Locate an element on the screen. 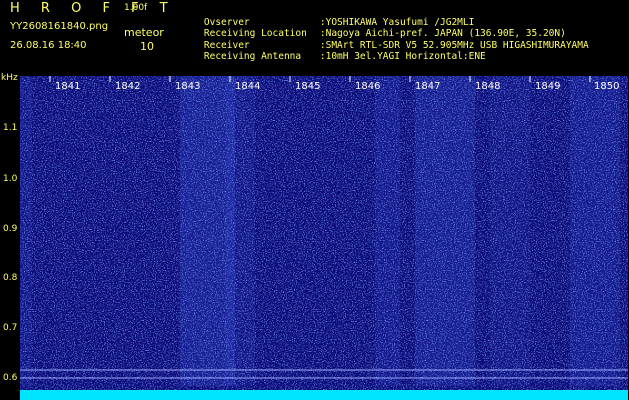 The height and width of the screenshot is (400, 629). time-label: 1841 is located at coordinates (68, 86).